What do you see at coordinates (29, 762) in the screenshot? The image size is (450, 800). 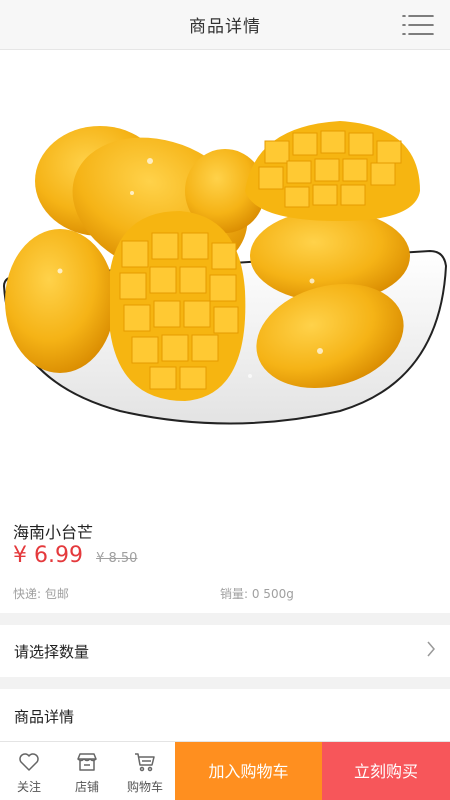 I see `heart-icon` at bounding box center [29, 762].